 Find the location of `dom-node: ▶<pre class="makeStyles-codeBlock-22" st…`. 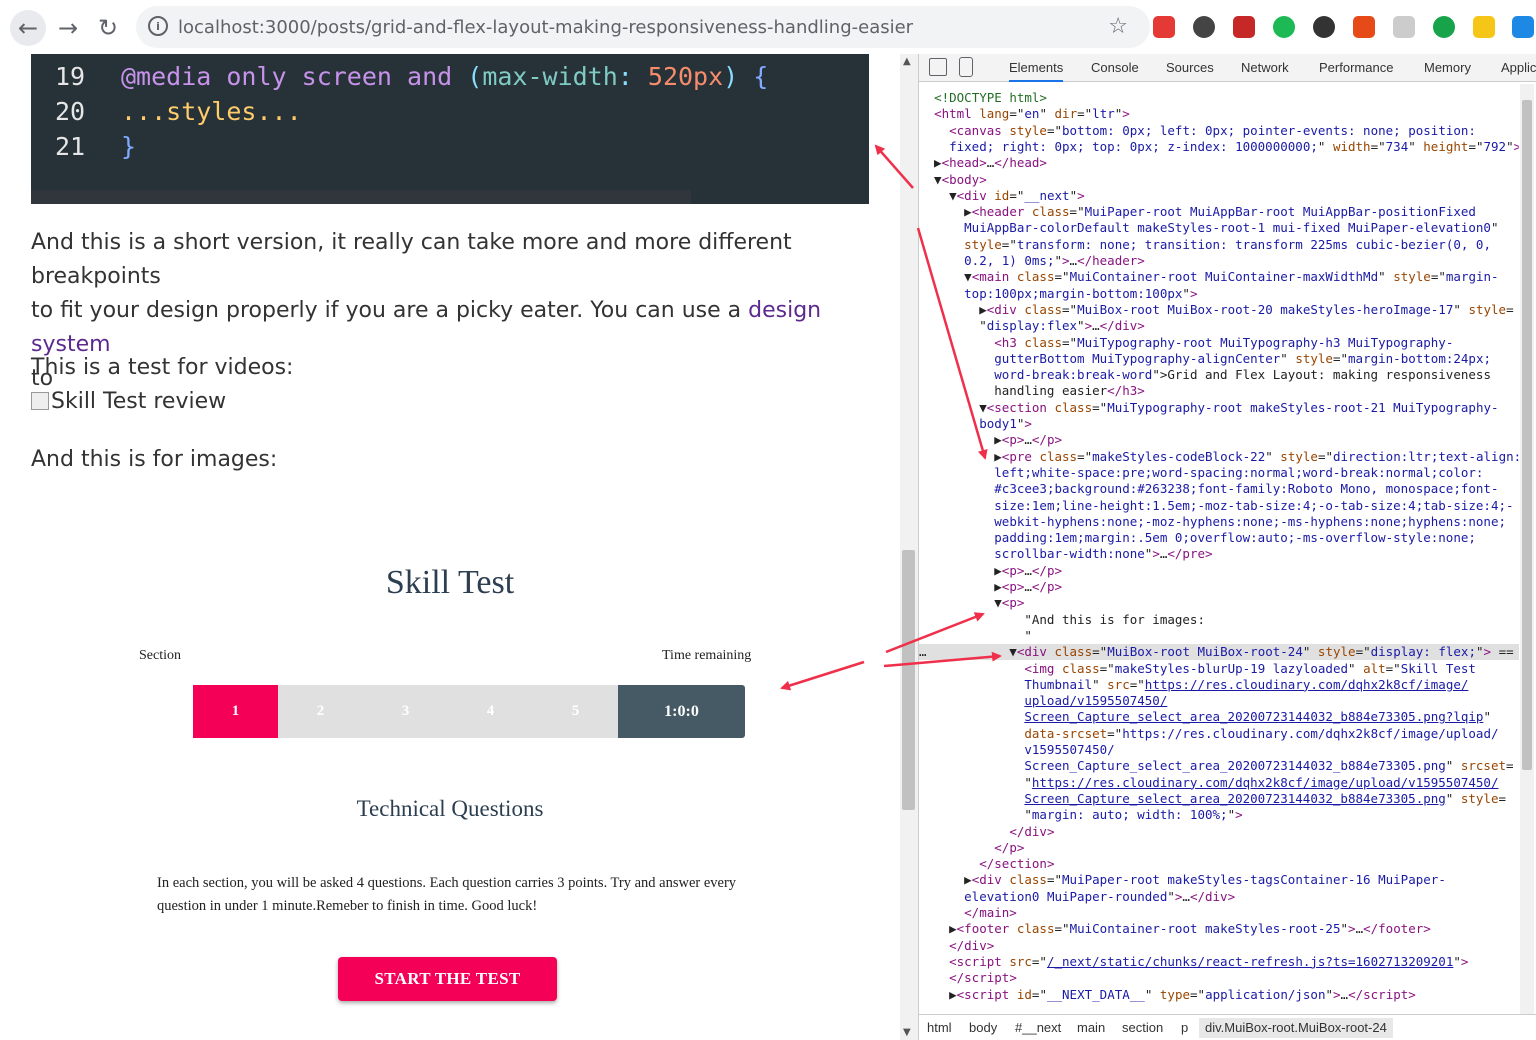

dom-node: ▶<pre class="makeStyles-codeBlock-22" st… is located at coordinates (1219, 457).